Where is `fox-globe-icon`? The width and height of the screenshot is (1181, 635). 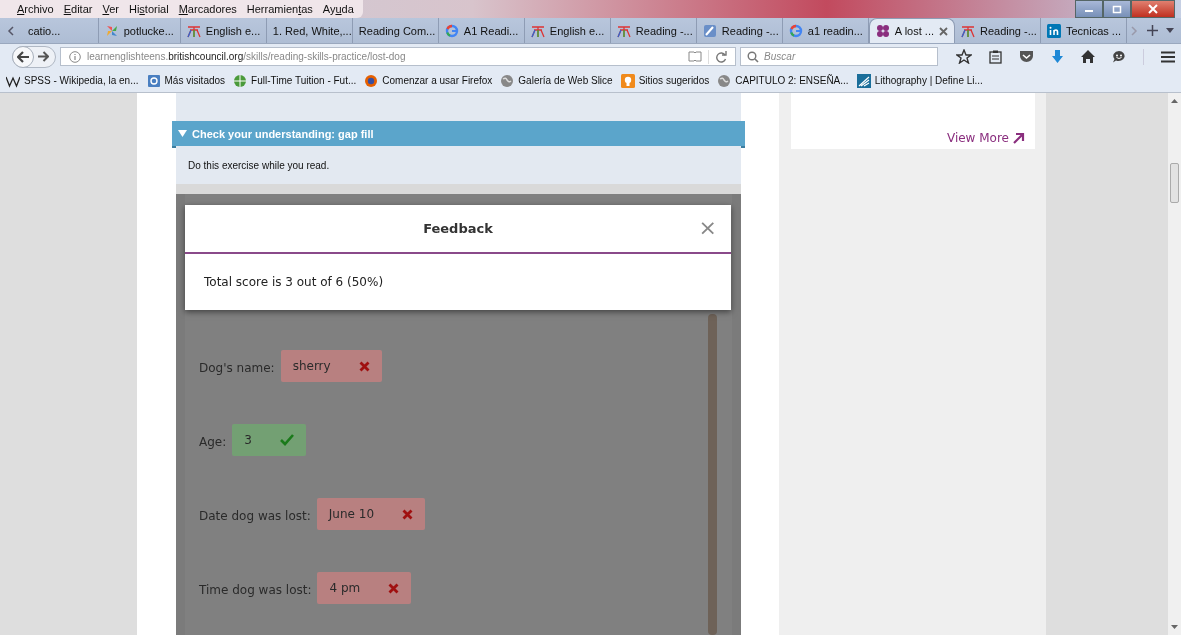
fox-globe-icon is located at coordinates (371, 80).